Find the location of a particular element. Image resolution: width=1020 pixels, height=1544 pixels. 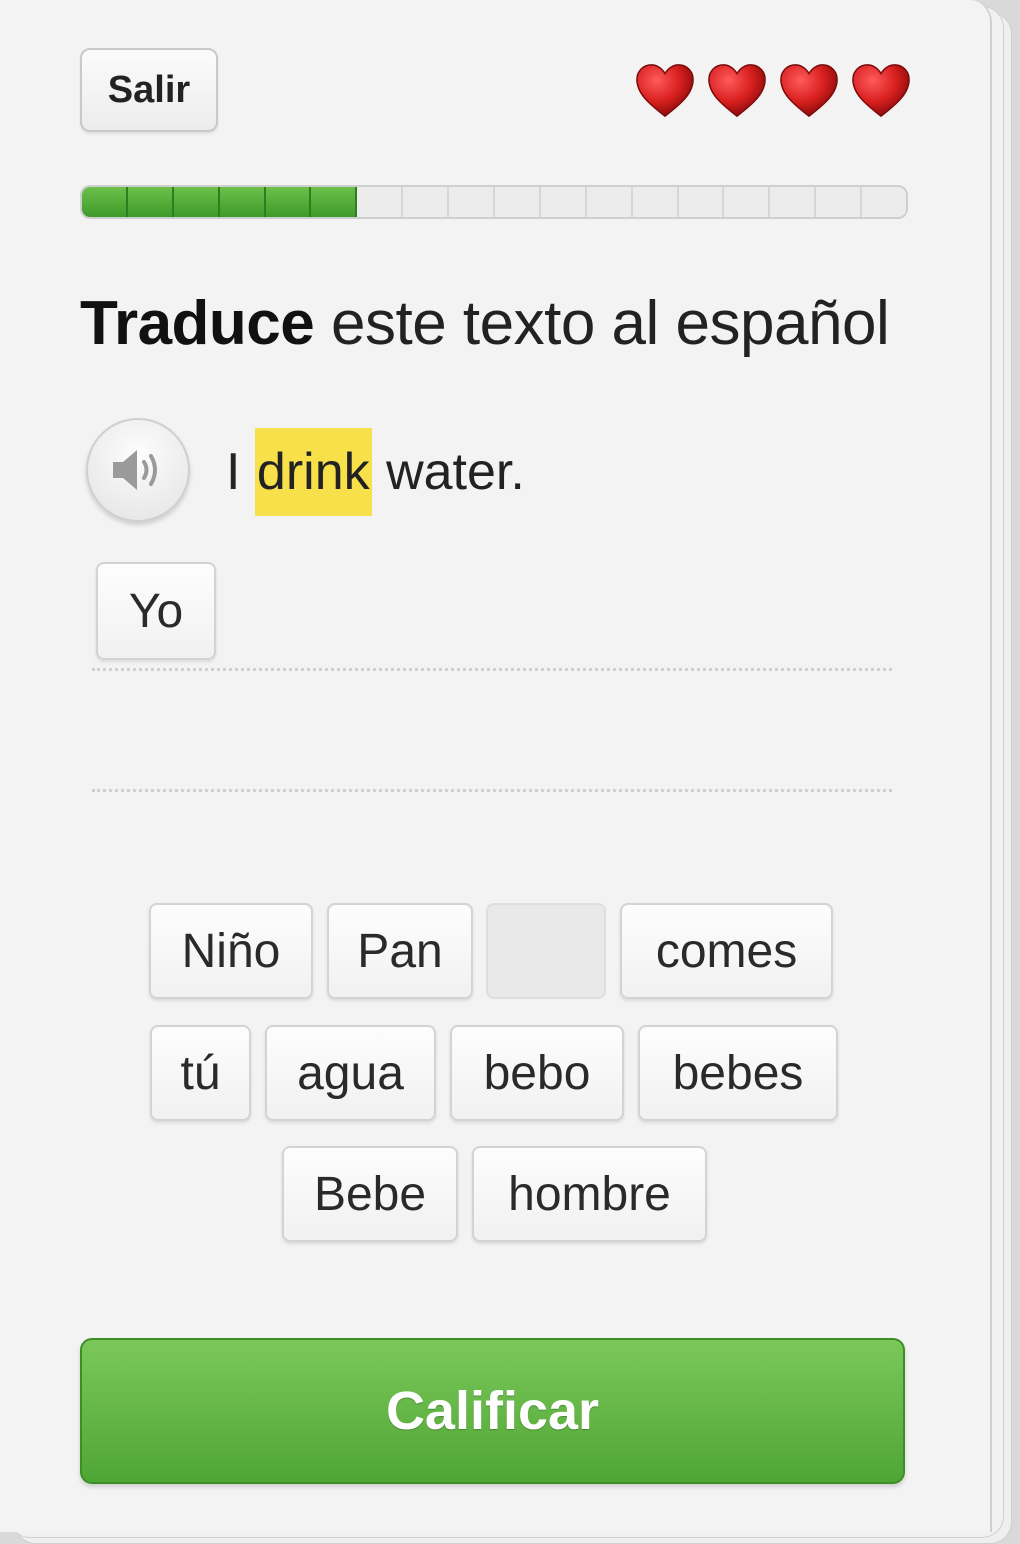

highlighted-word: drink is located at coordinates (313, 472).